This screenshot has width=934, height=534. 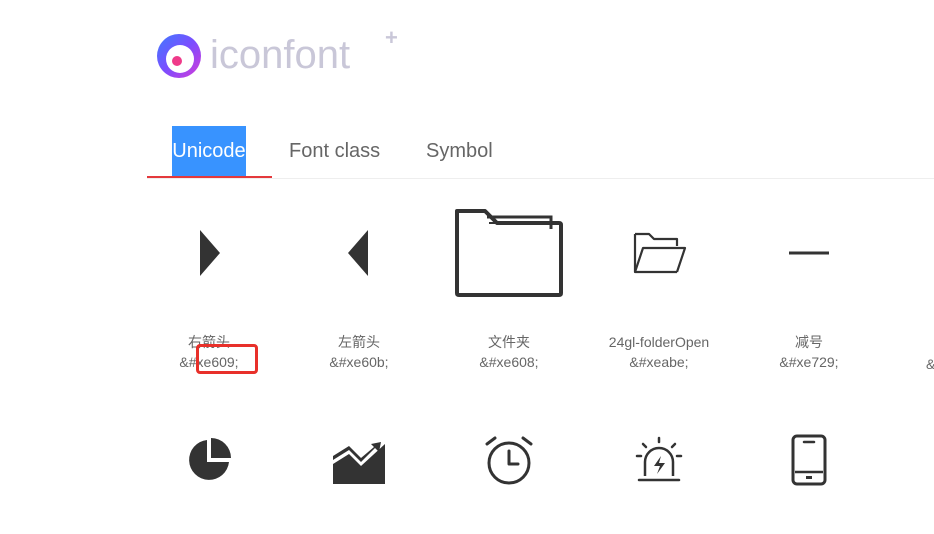 What do you see at coordinates (359, 362) in the screenshot?
I see `icon-code: &#xe60b;` at bounding box center [359, 362].